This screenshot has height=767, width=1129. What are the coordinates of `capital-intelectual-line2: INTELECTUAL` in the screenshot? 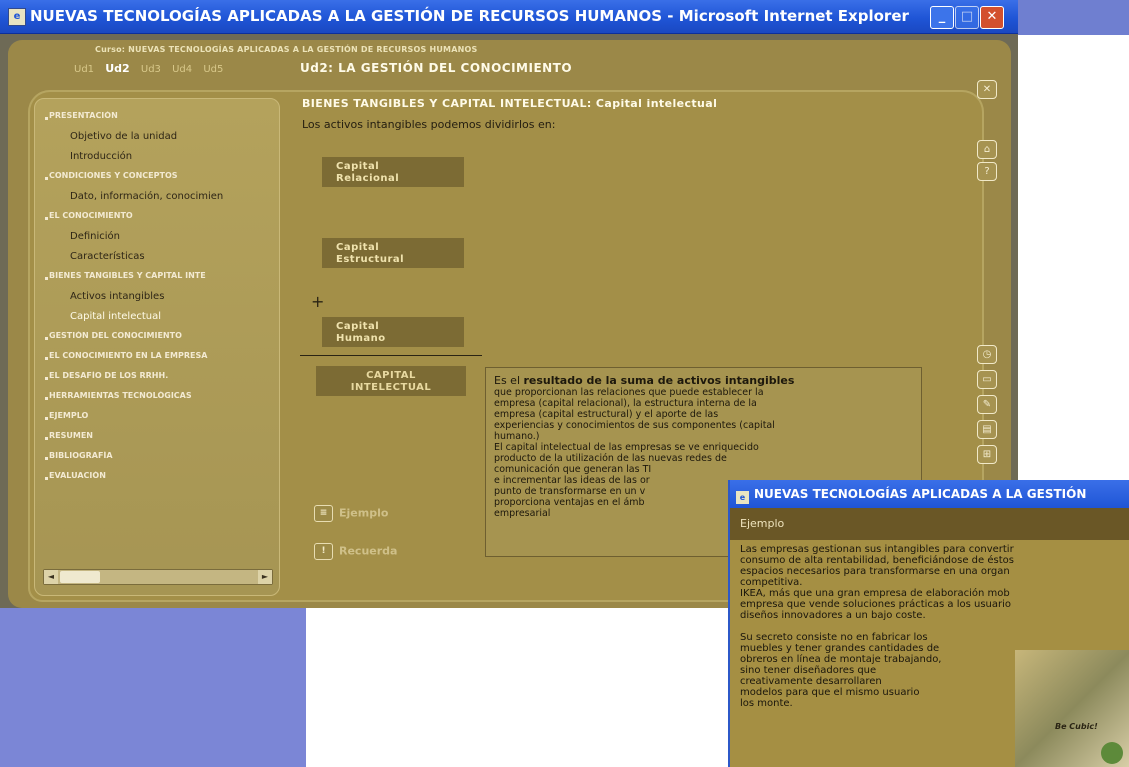 It's located at (391, 387).